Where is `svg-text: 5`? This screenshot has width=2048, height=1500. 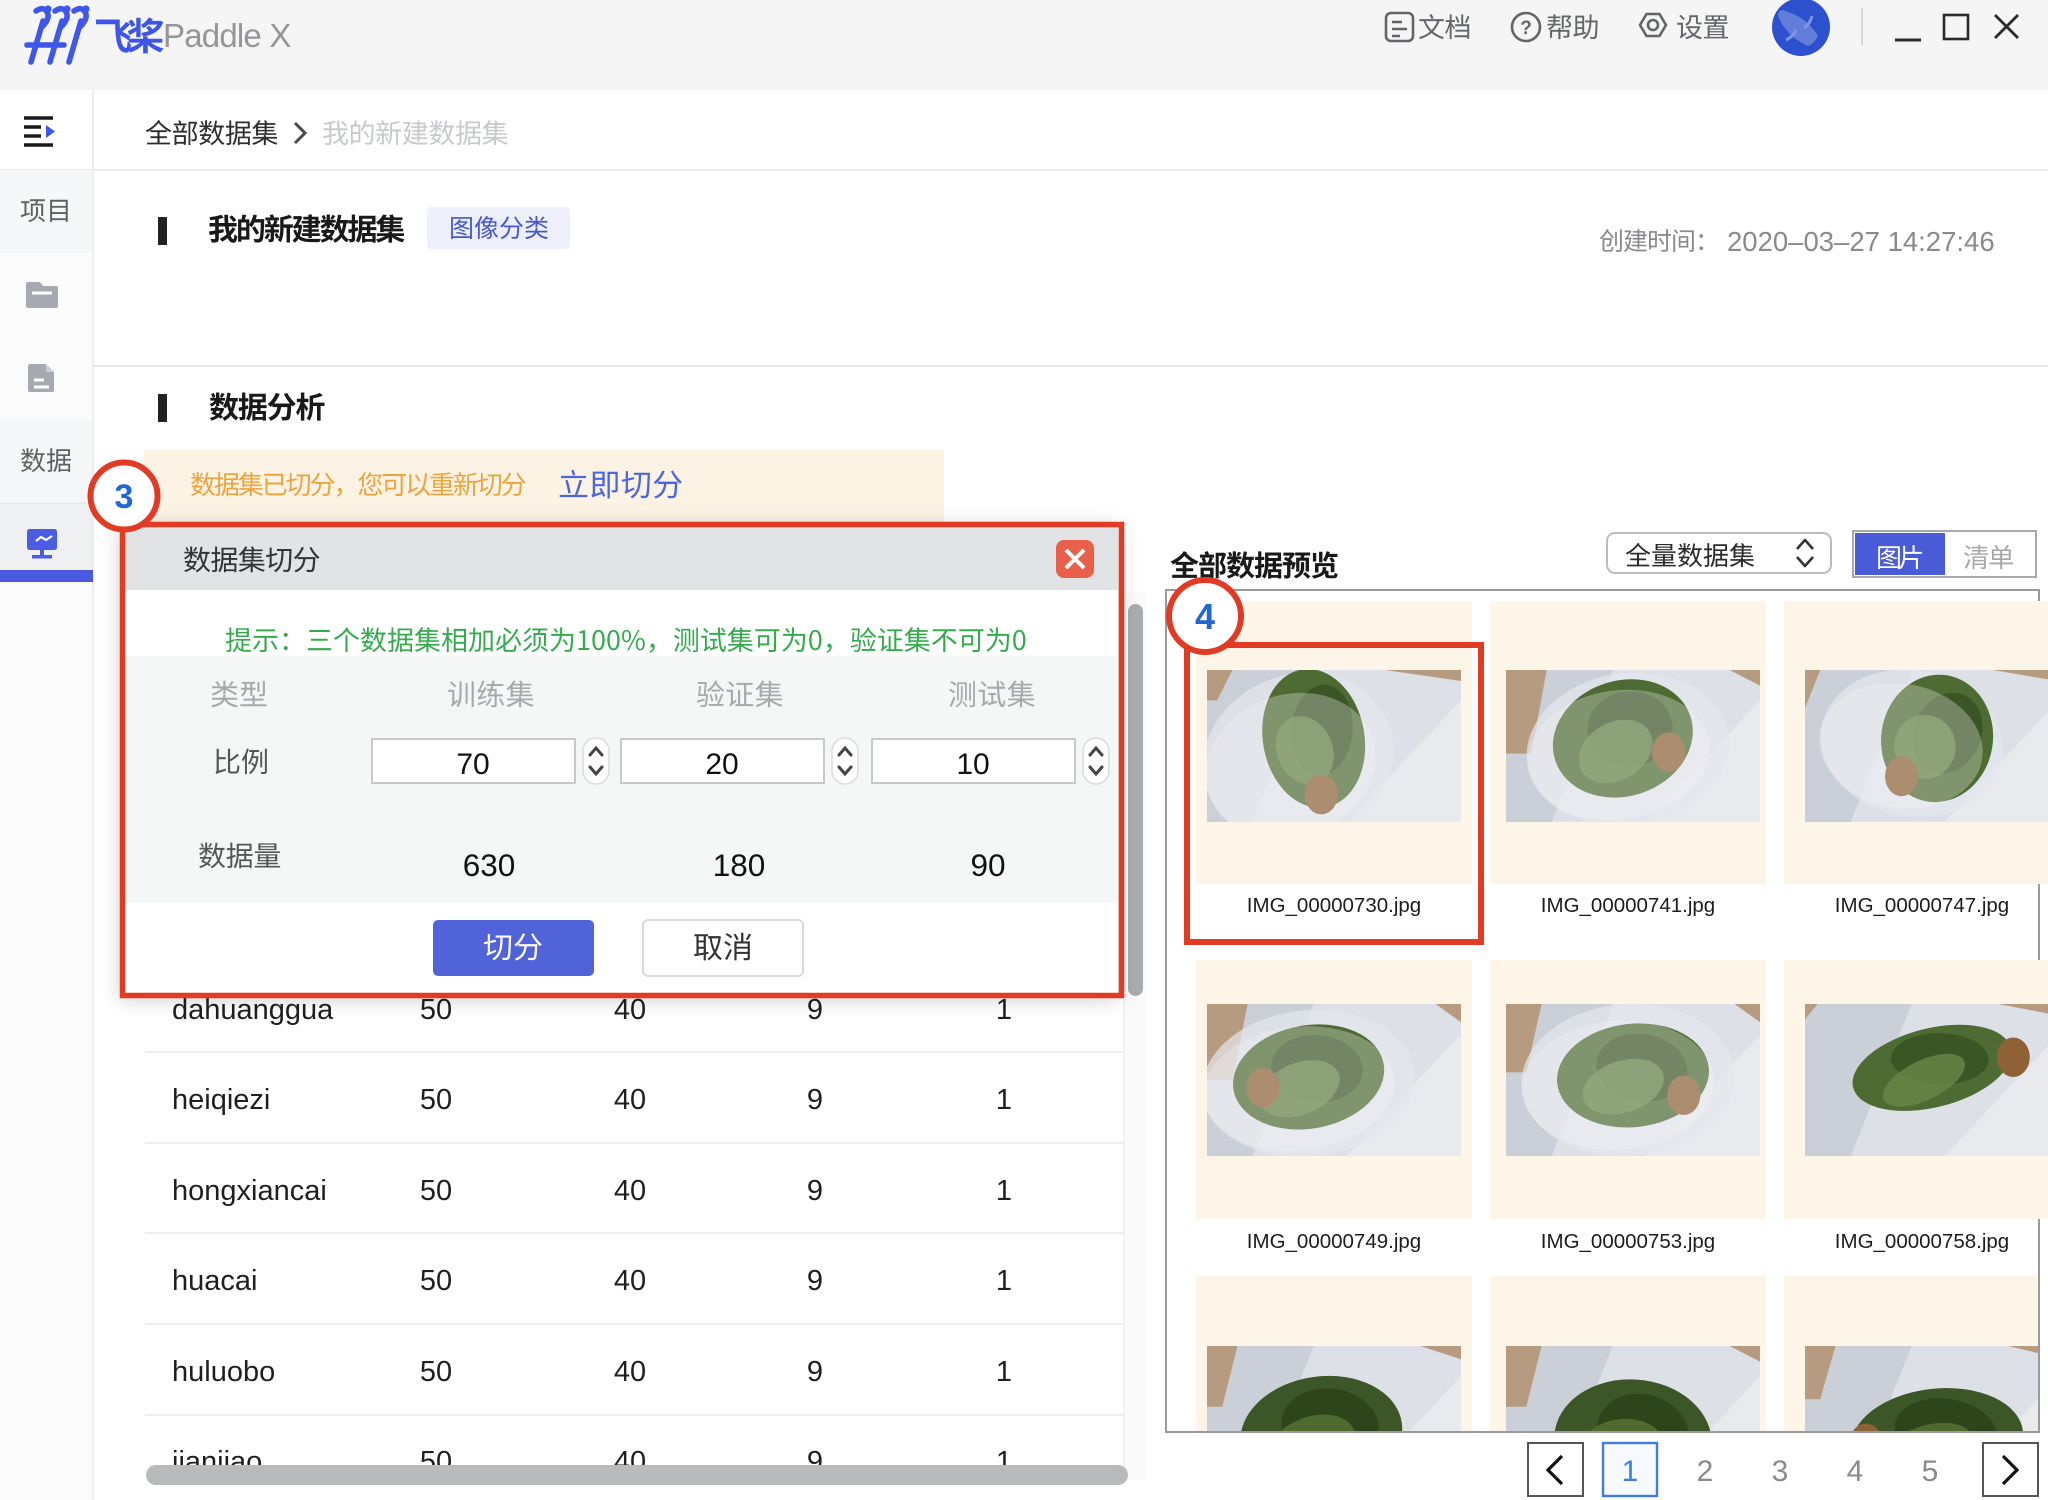 svg-text: 5 is located at coordinates (1930, 1471).